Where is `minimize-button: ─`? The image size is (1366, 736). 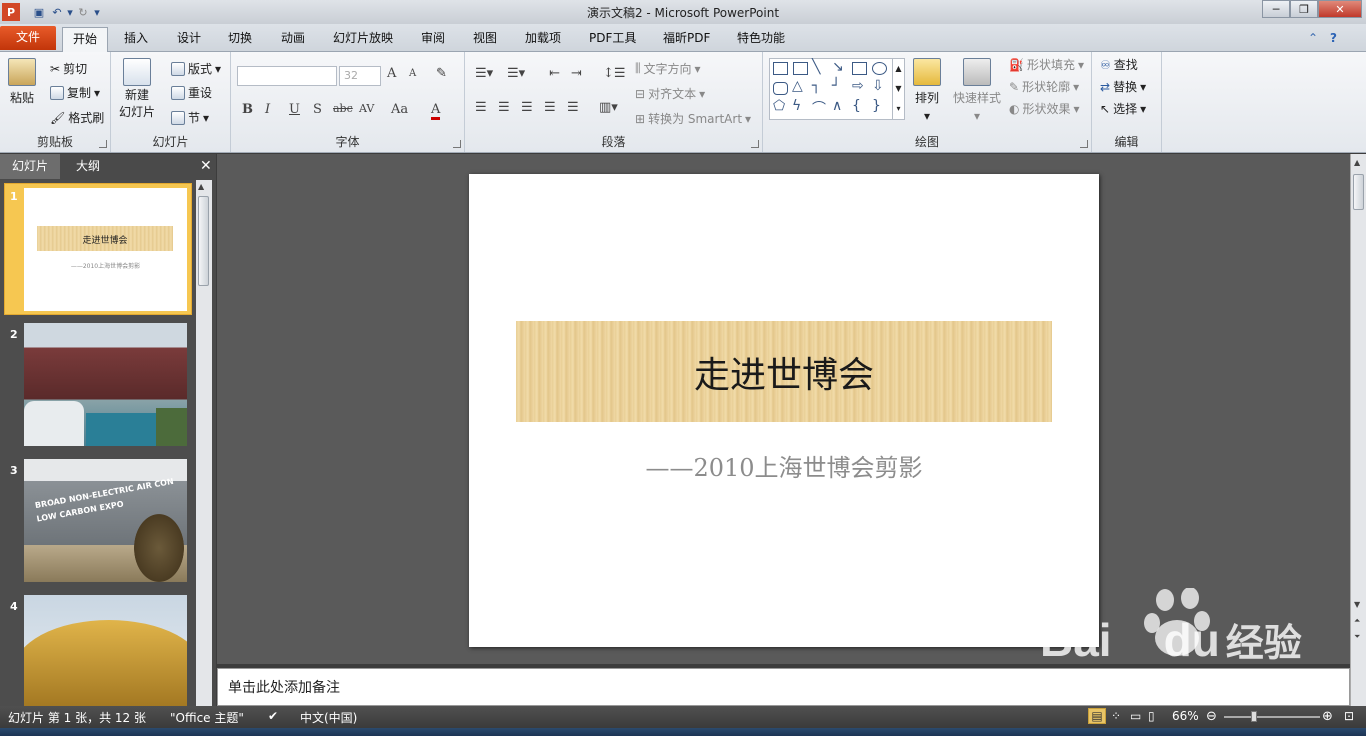 minimize-button: ─ is located at coordinates (1276, 9).